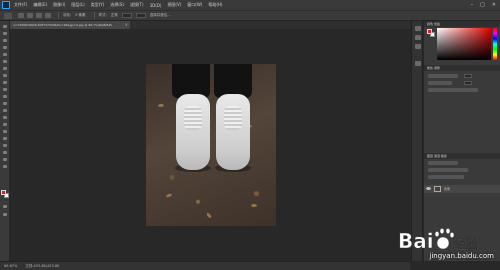 This screenshot has height=270, width=500. I want to click on photoshop-logo-icon, so click(6, 5).